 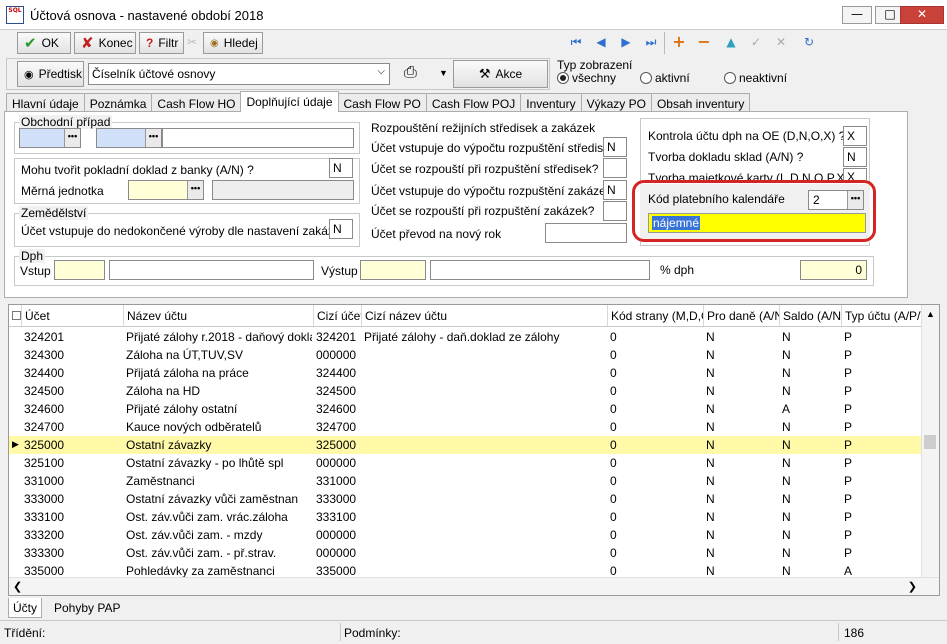 What do you see at coordinates (87, 608) in the screenshot?
I see `tab-pohyby-pap: Pohyby PAP` at bounding box center [87, 608].